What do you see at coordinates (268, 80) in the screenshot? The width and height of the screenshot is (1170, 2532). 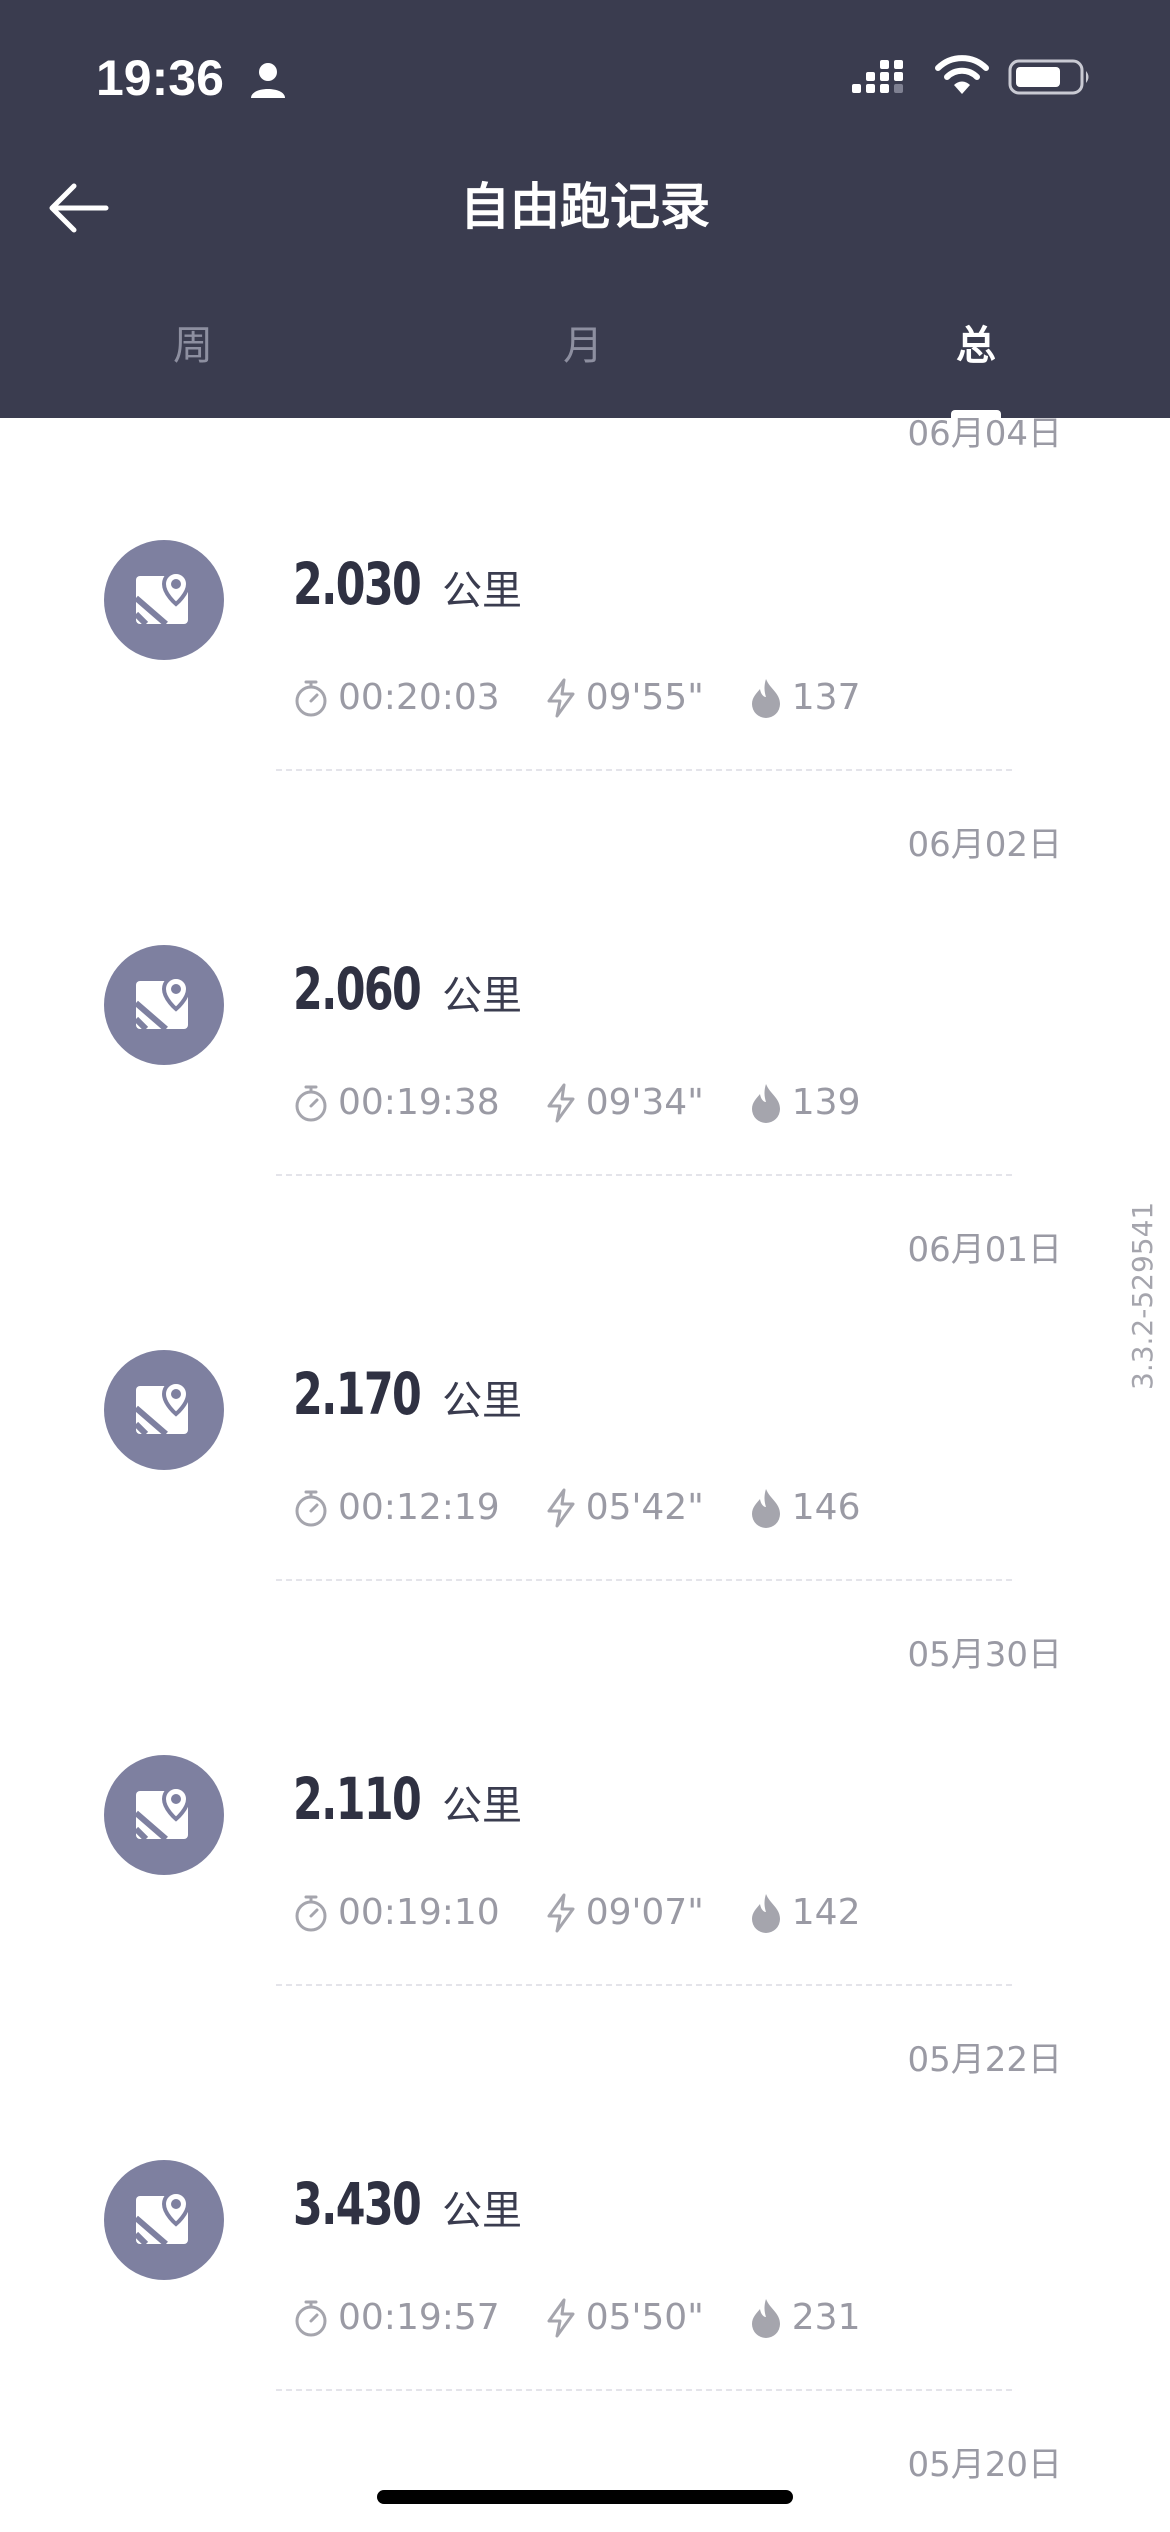 I see `person-icon` at bounding box center [268, 80].